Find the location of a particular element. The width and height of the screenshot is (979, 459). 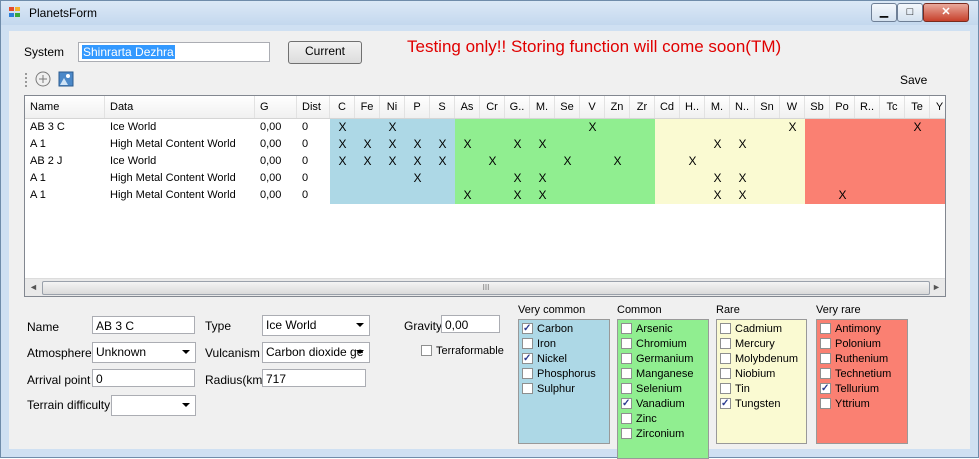

grid-column-header: Zr is located at coordinates (642, 107).